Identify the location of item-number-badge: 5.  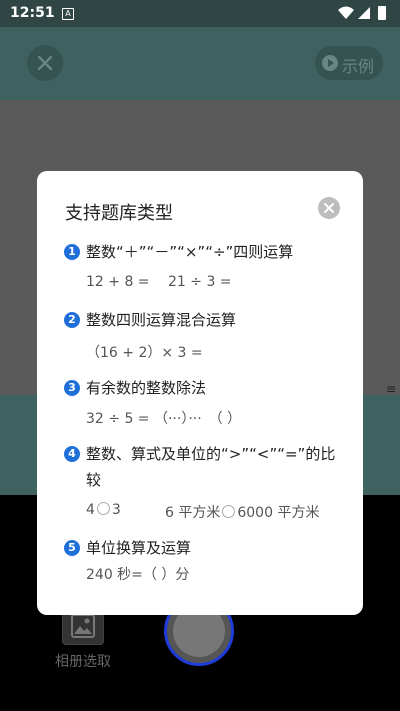
(72, 548).